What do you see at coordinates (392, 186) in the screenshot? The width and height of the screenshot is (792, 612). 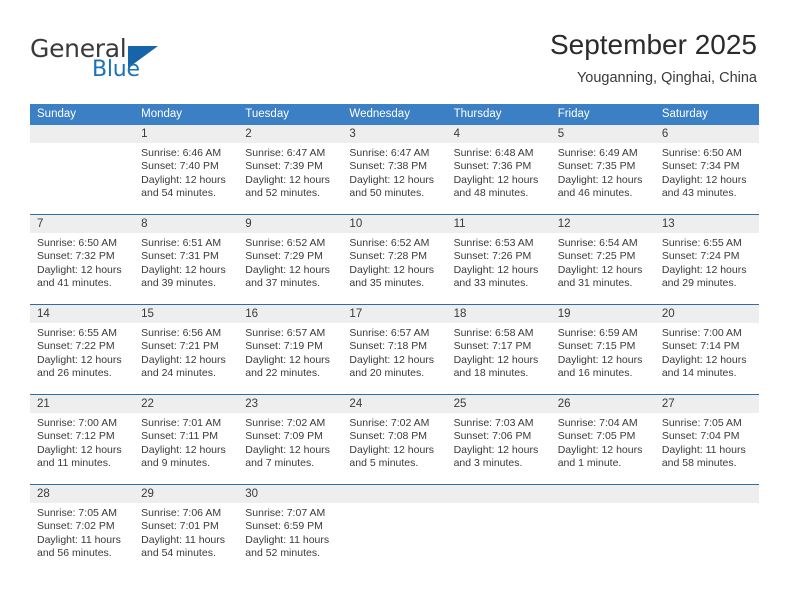 I see `daylight-text: Daylight: 12 hours and 50 minutes.` at bounding box center [392, 186].